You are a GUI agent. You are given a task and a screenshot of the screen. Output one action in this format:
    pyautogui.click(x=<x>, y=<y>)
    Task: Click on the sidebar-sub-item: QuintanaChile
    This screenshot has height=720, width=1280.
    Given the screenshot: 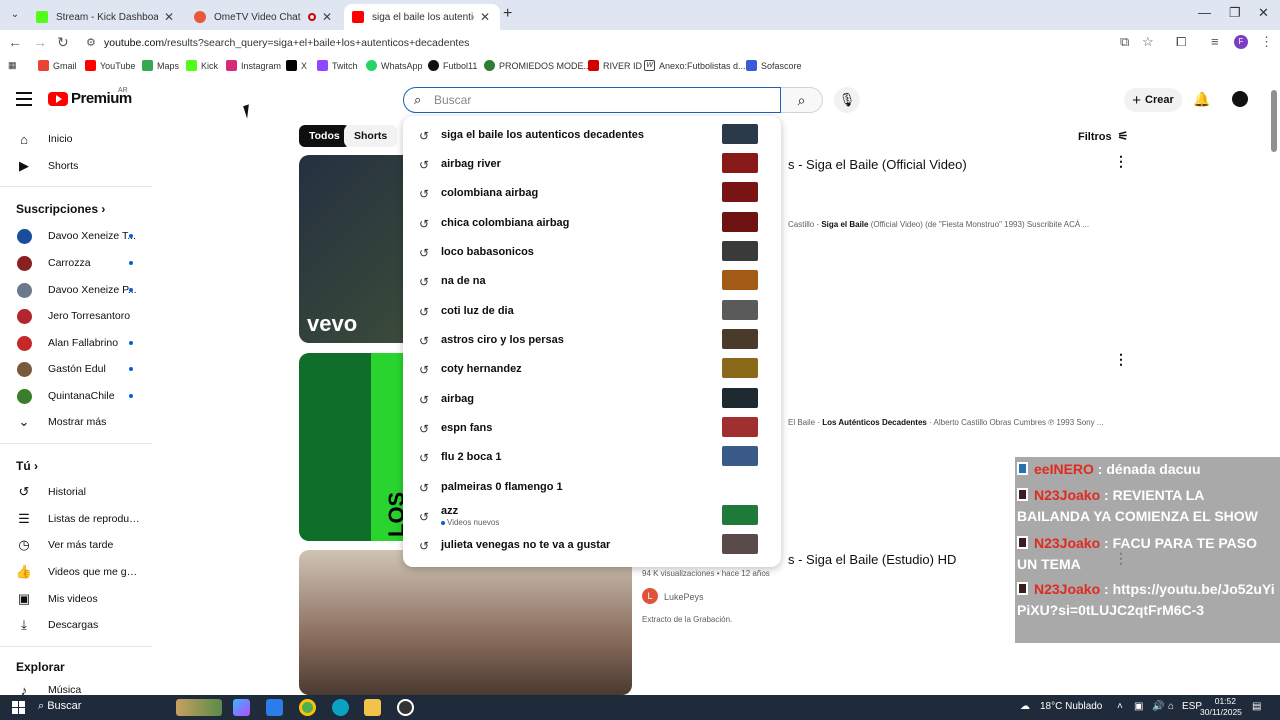 What is the action you would take?
    pyautogui.click(x=77, y=396)
    